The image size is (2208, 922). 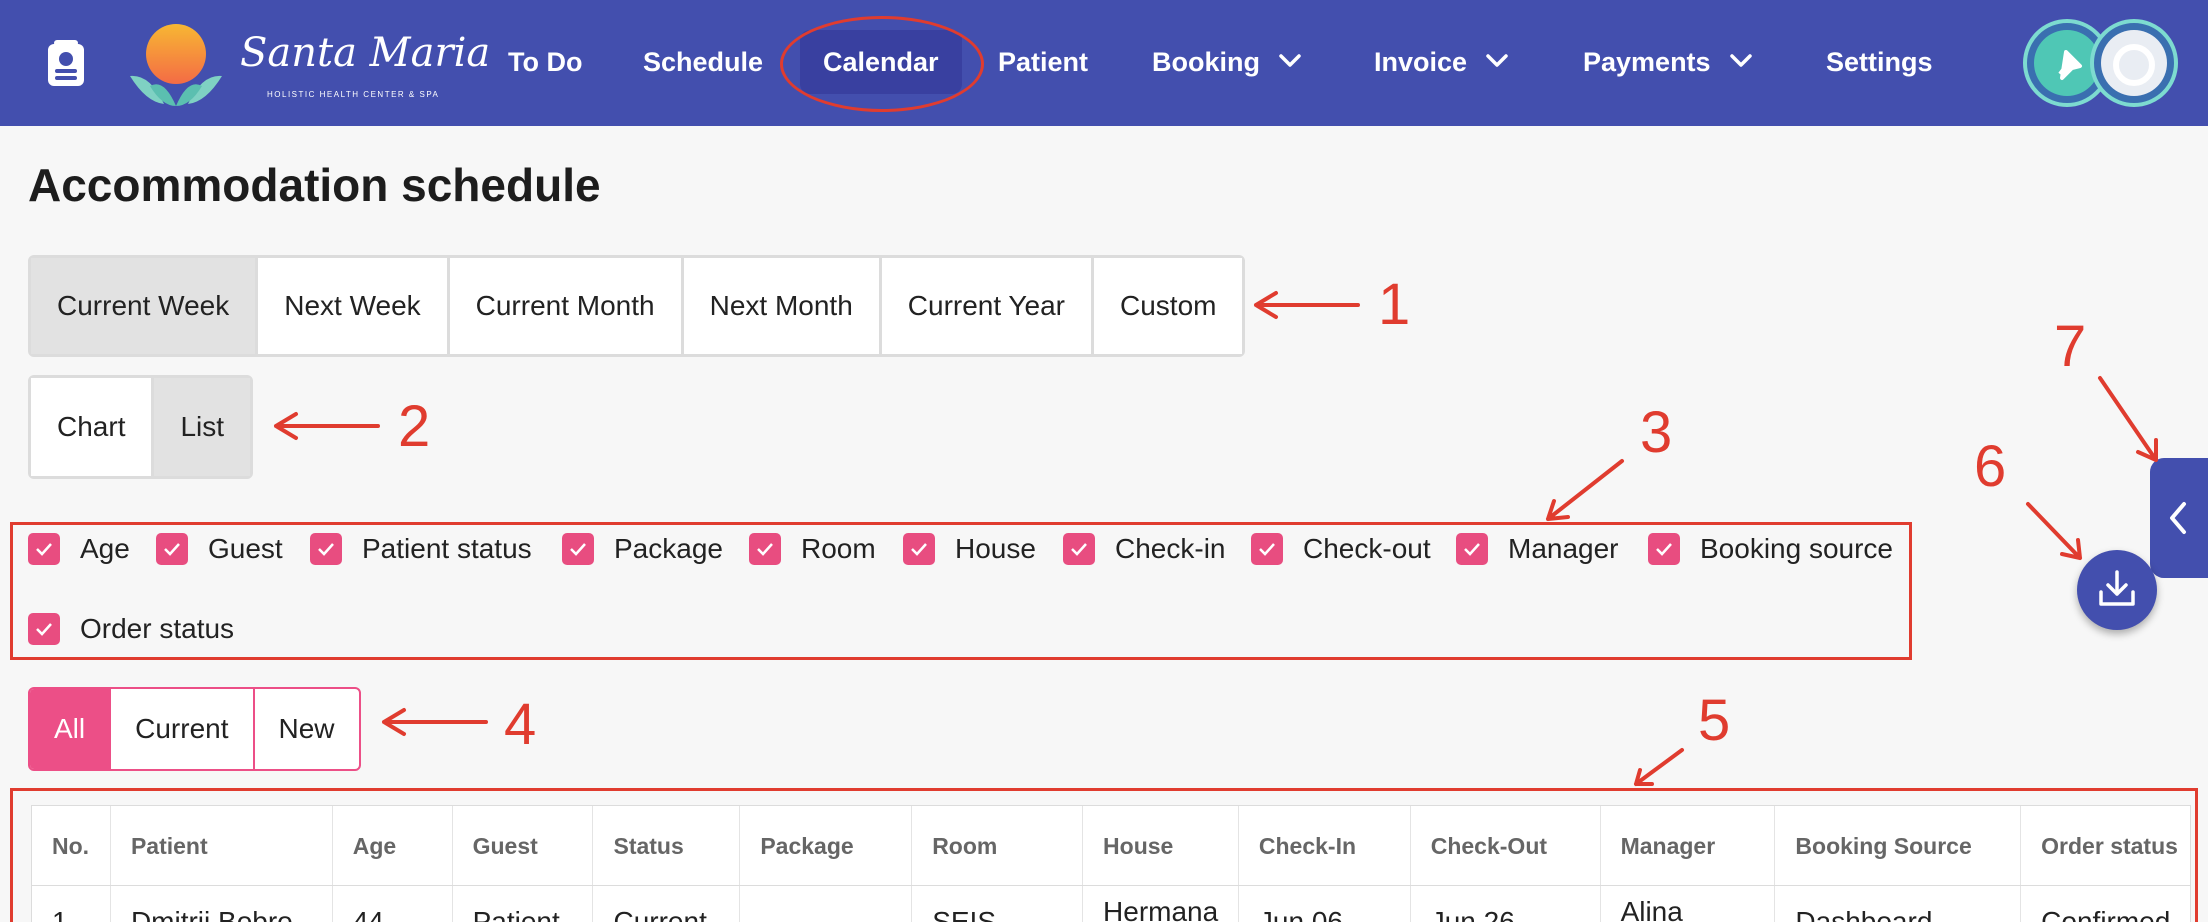 What do you see at coordinates (998, 845) in the screenshot?
I see `table-header: Room` at bounding box center [998, 845].